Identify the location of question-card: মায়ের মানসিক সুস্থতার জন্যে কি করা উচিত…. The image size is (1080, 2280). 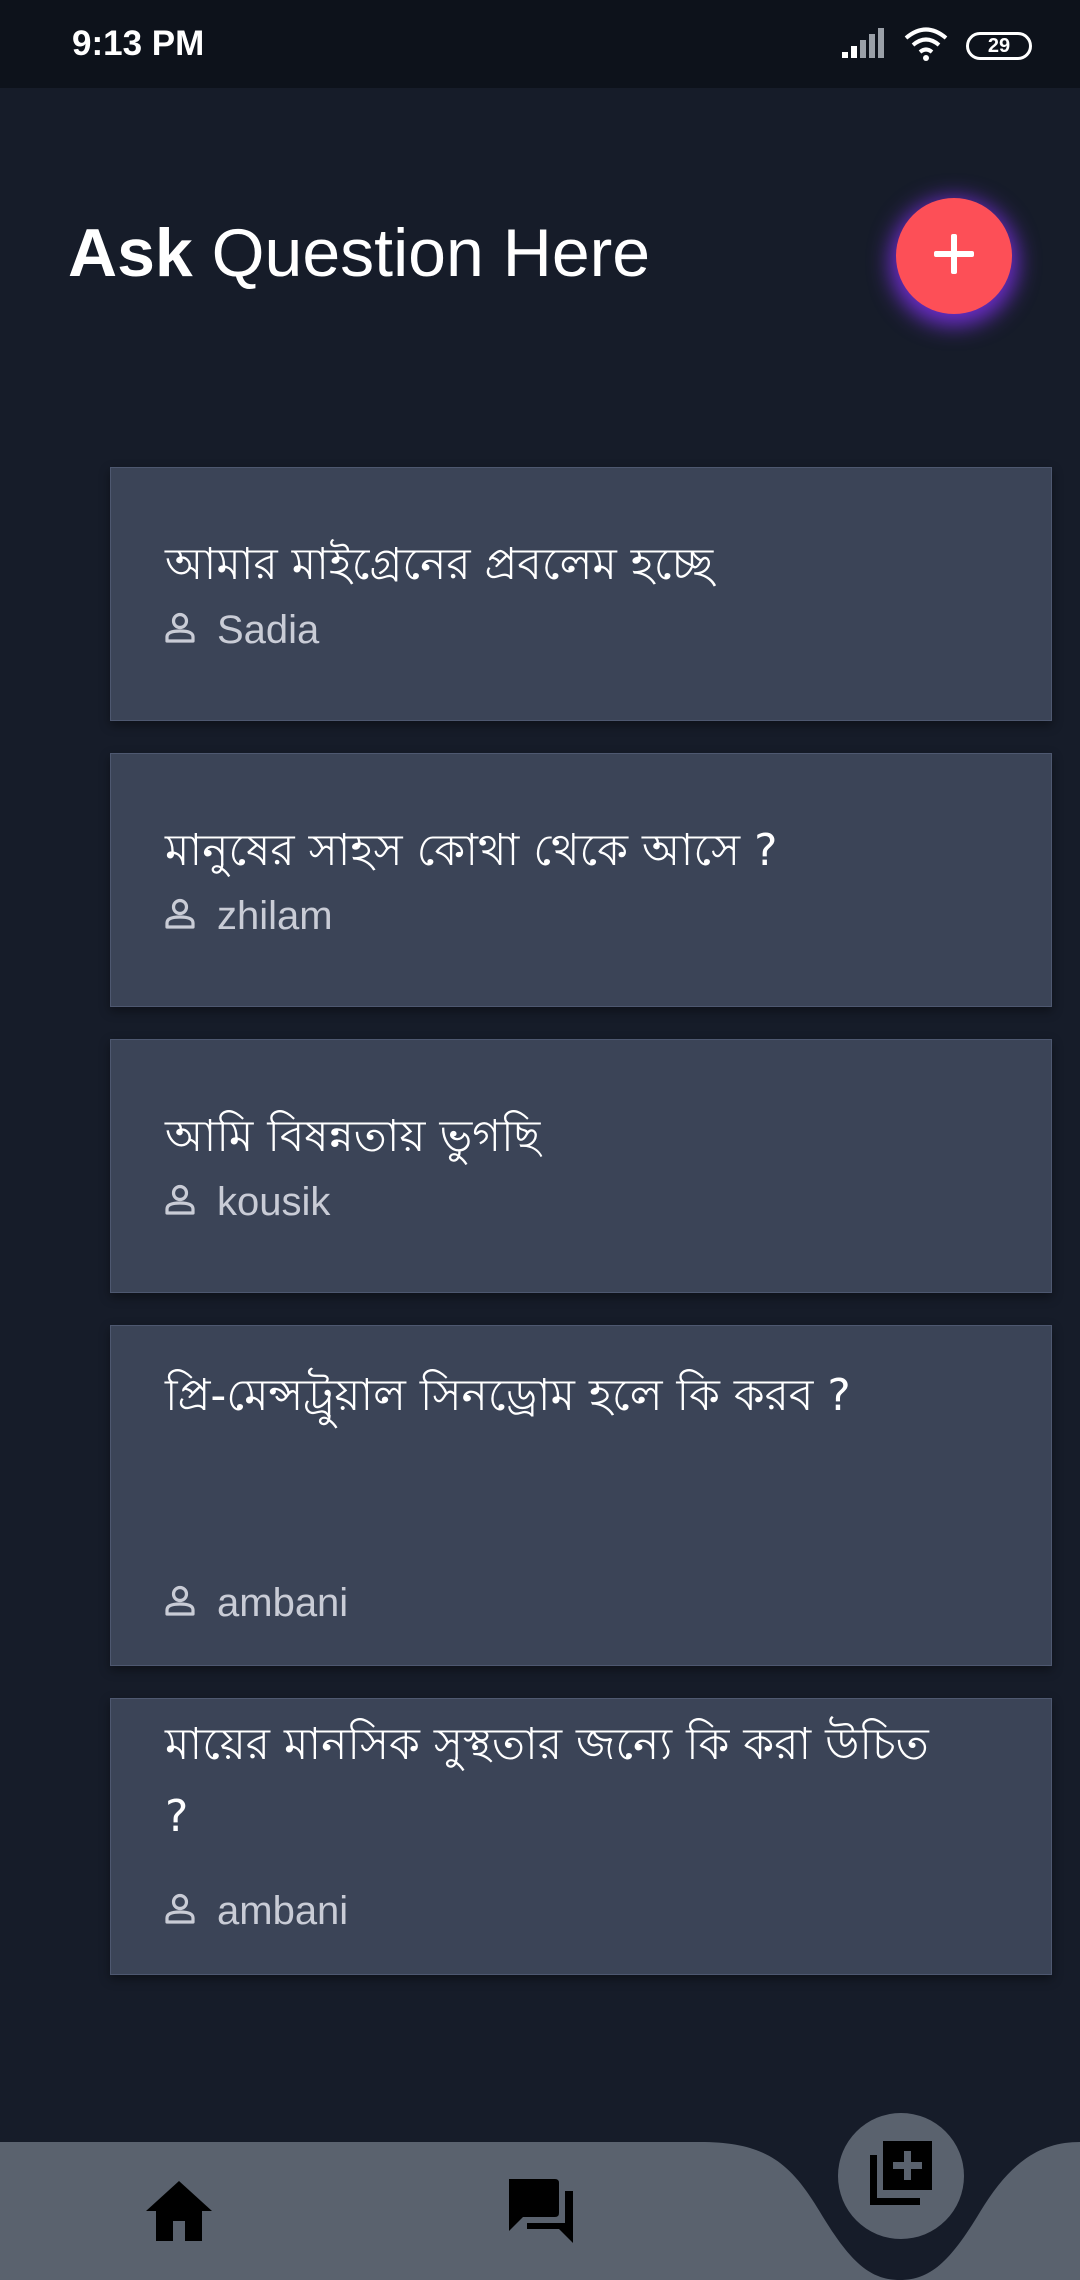
(581, 1836).